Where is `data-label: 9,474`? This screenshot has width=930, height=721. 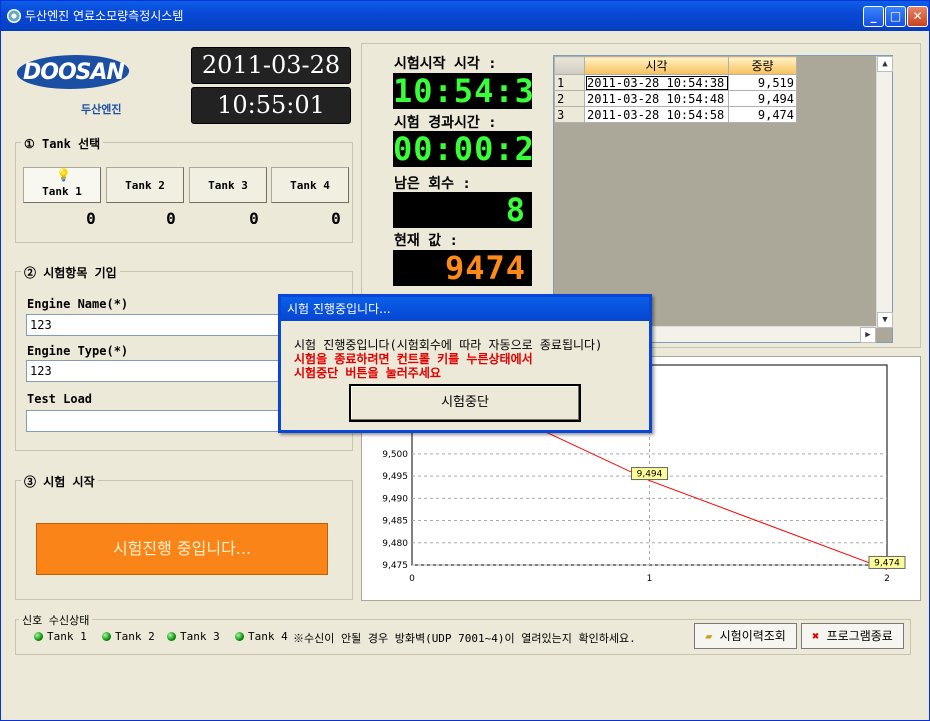 data-label: 9,474 is located at coordinates (887, 563).